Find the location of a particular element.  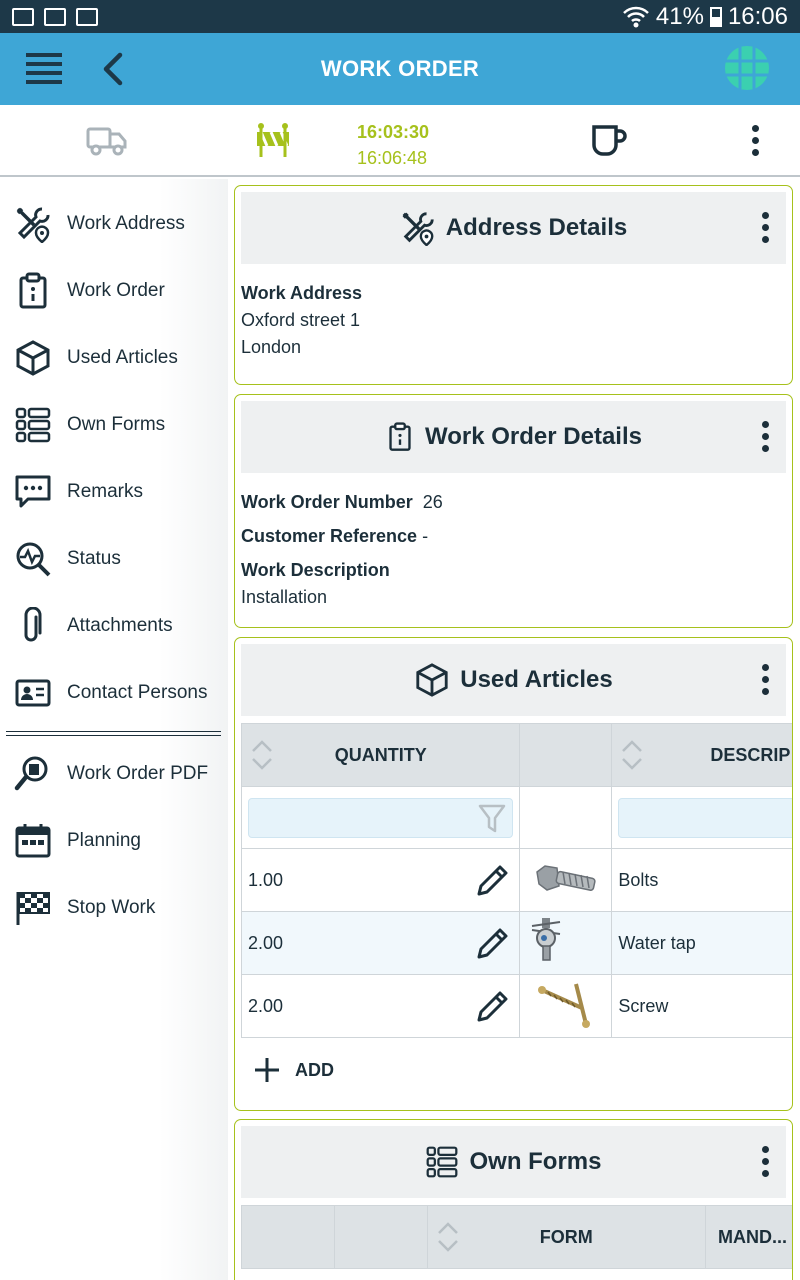

sidebar-item-label: Stop Work is located at coordinates (111, 907).